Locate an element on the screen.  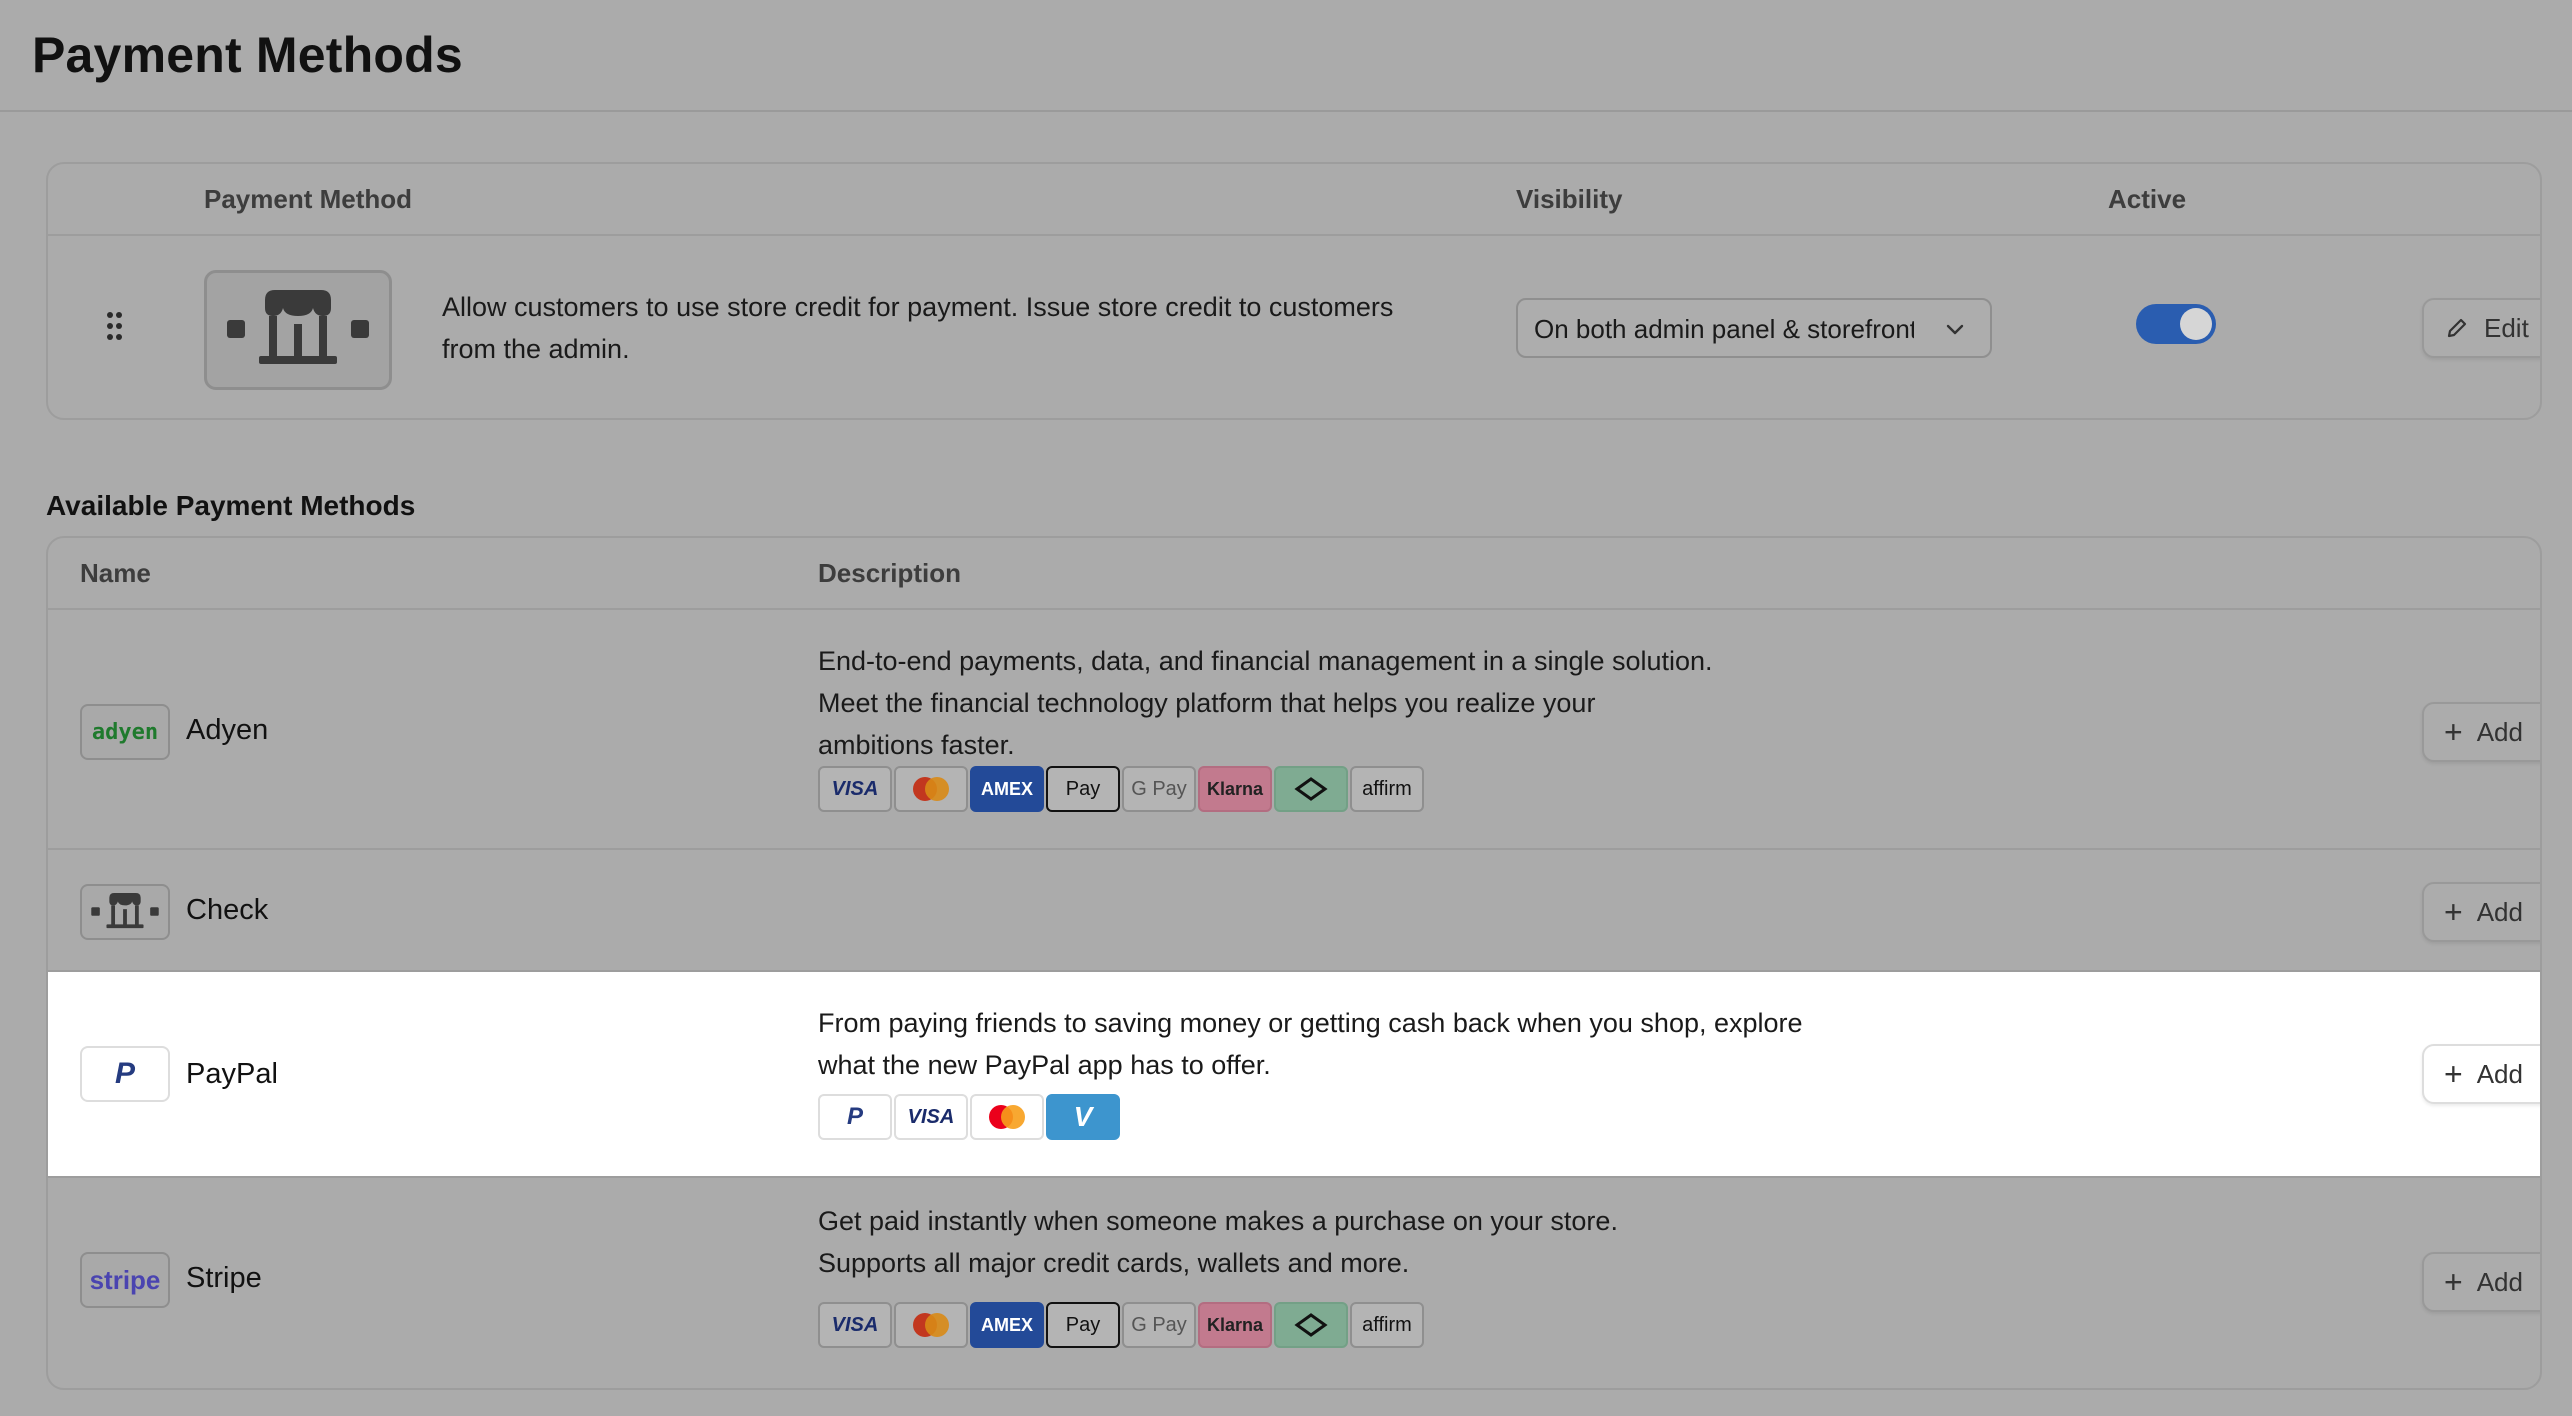
row-name-adyen: Adyen is located at coordinates (227, 730).